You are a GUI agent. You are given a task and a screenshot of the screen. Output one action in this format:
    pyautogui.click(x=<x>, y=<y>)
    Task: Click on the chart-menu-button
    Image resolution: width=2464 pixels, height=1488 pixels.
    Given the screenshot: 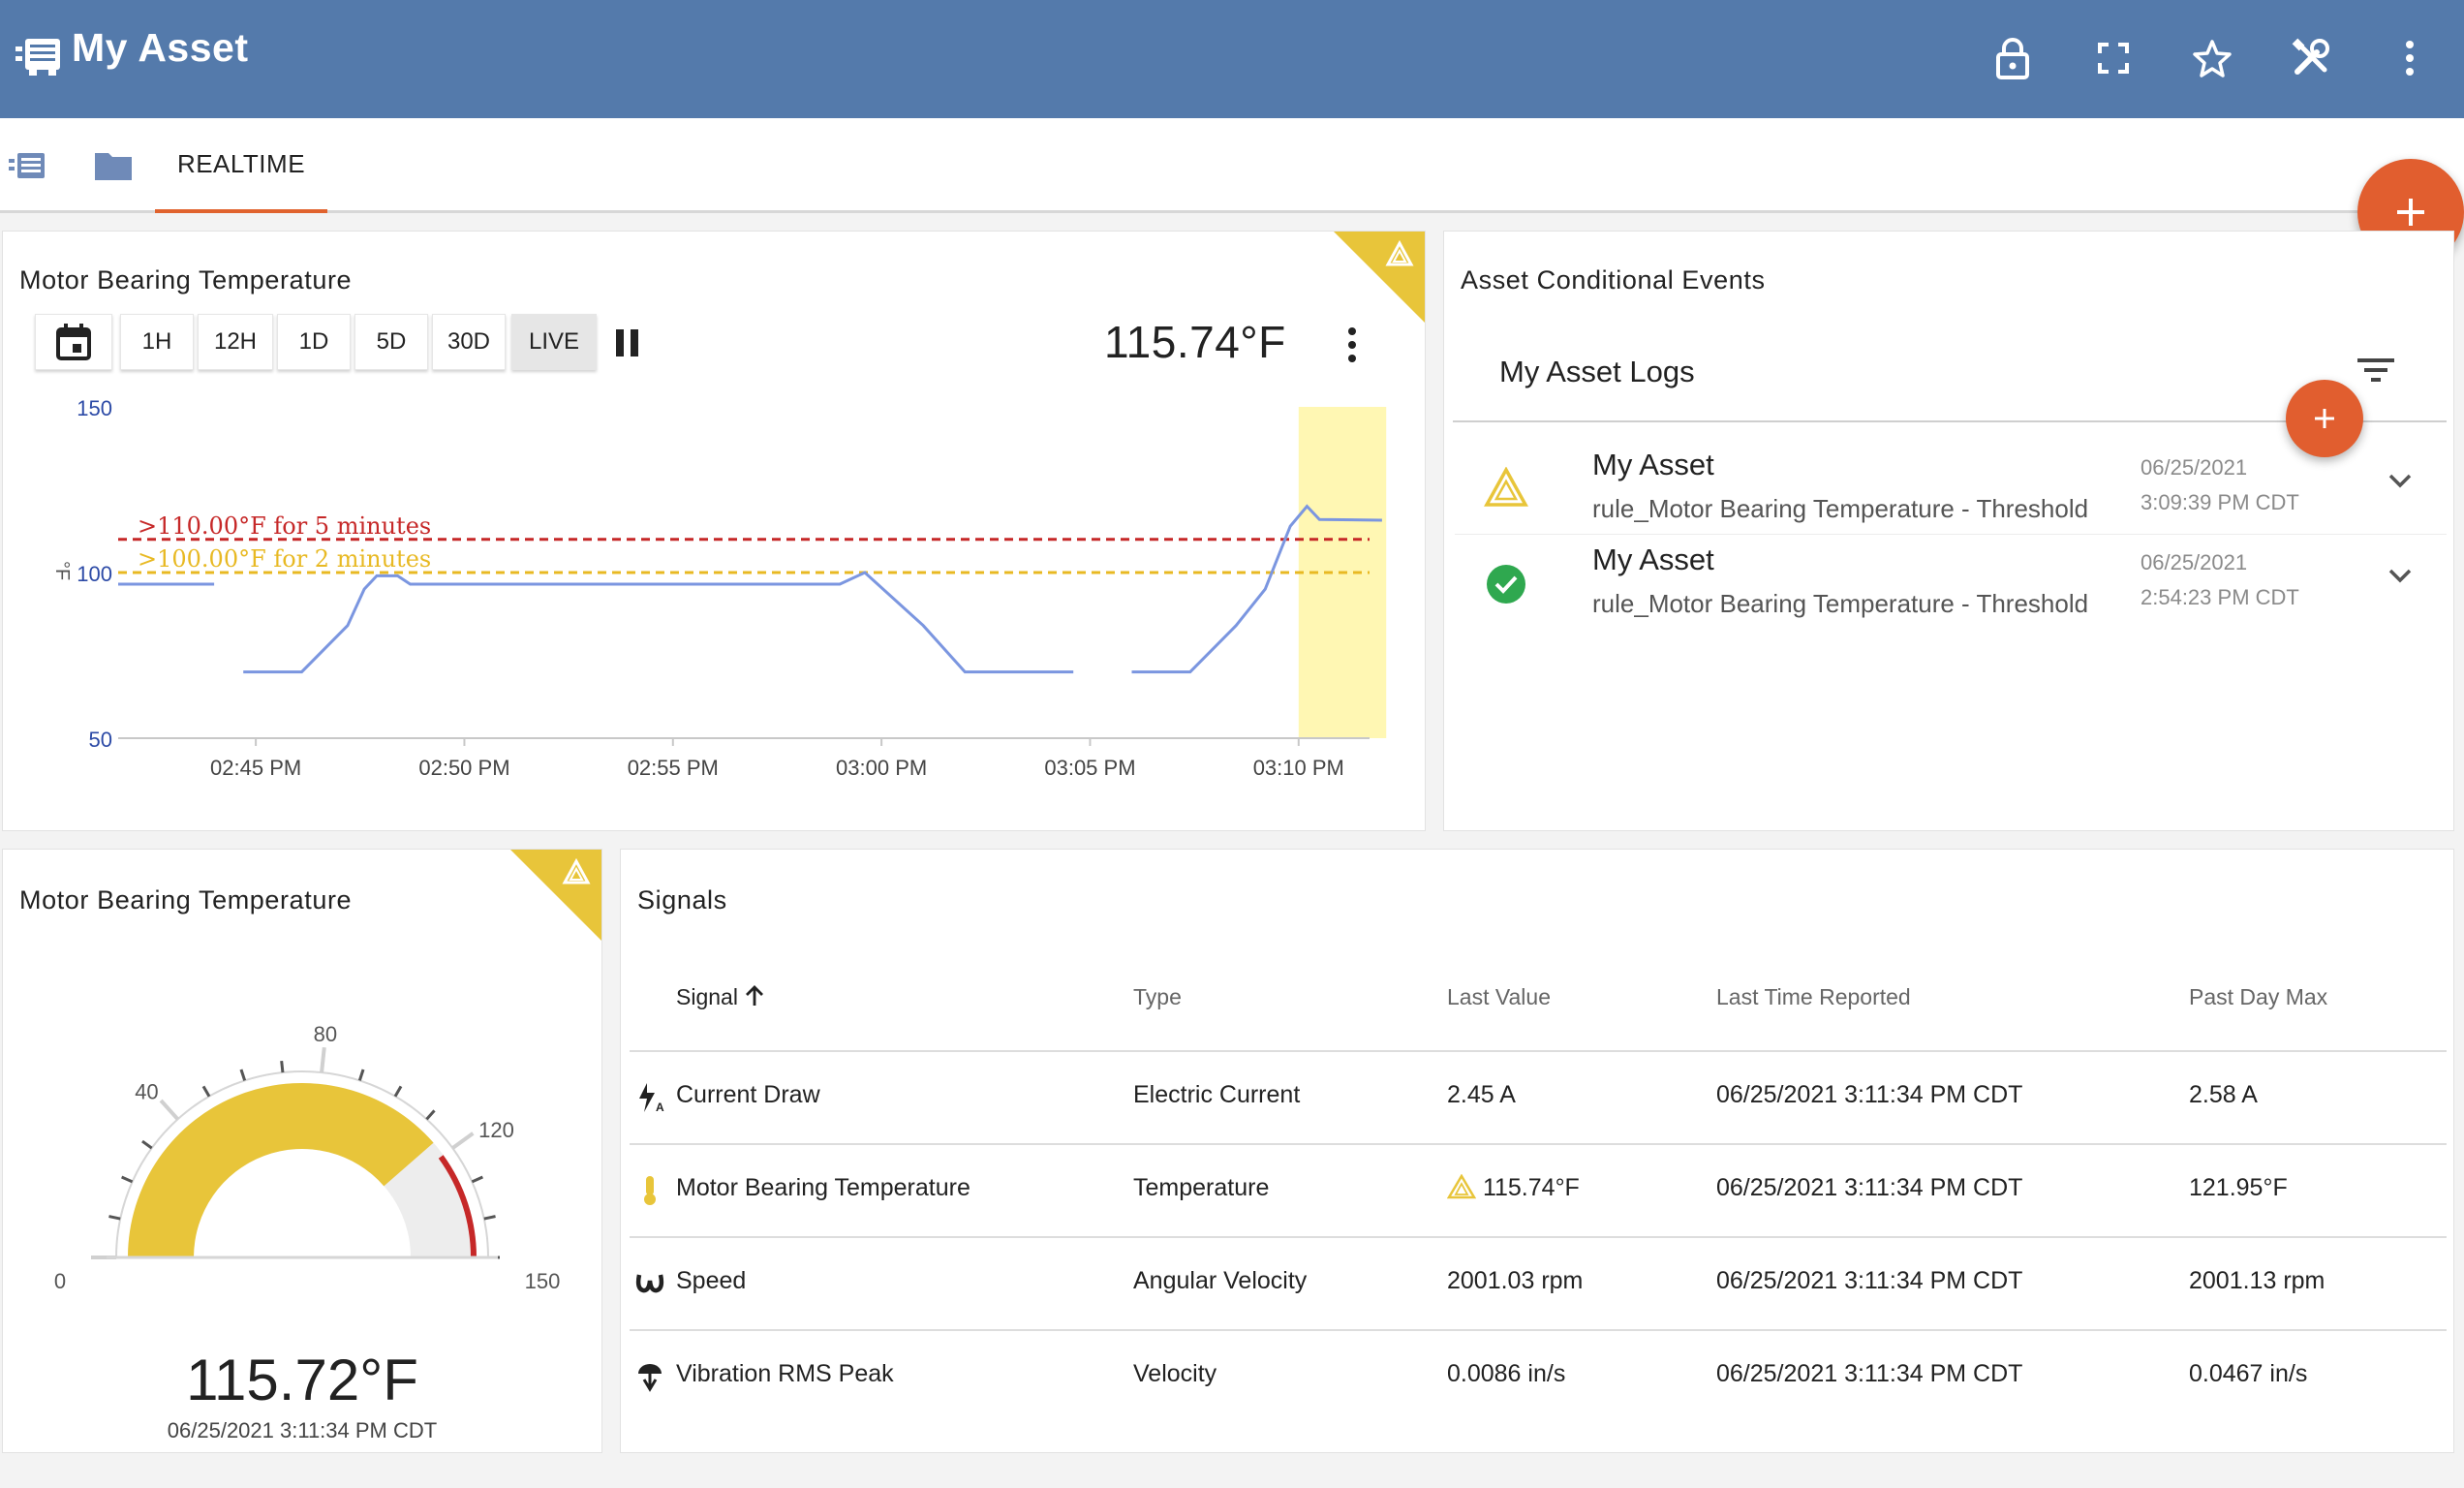 What is the action you would take?
    pyautogui.click(x=1352, y=345)
    